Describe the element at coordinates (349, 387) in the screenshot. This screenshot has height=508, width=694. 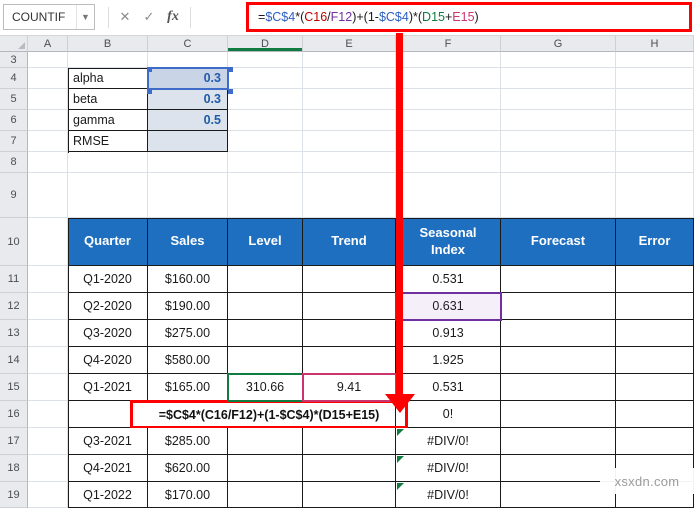
I see `cell-E15: 9.41` at that location.